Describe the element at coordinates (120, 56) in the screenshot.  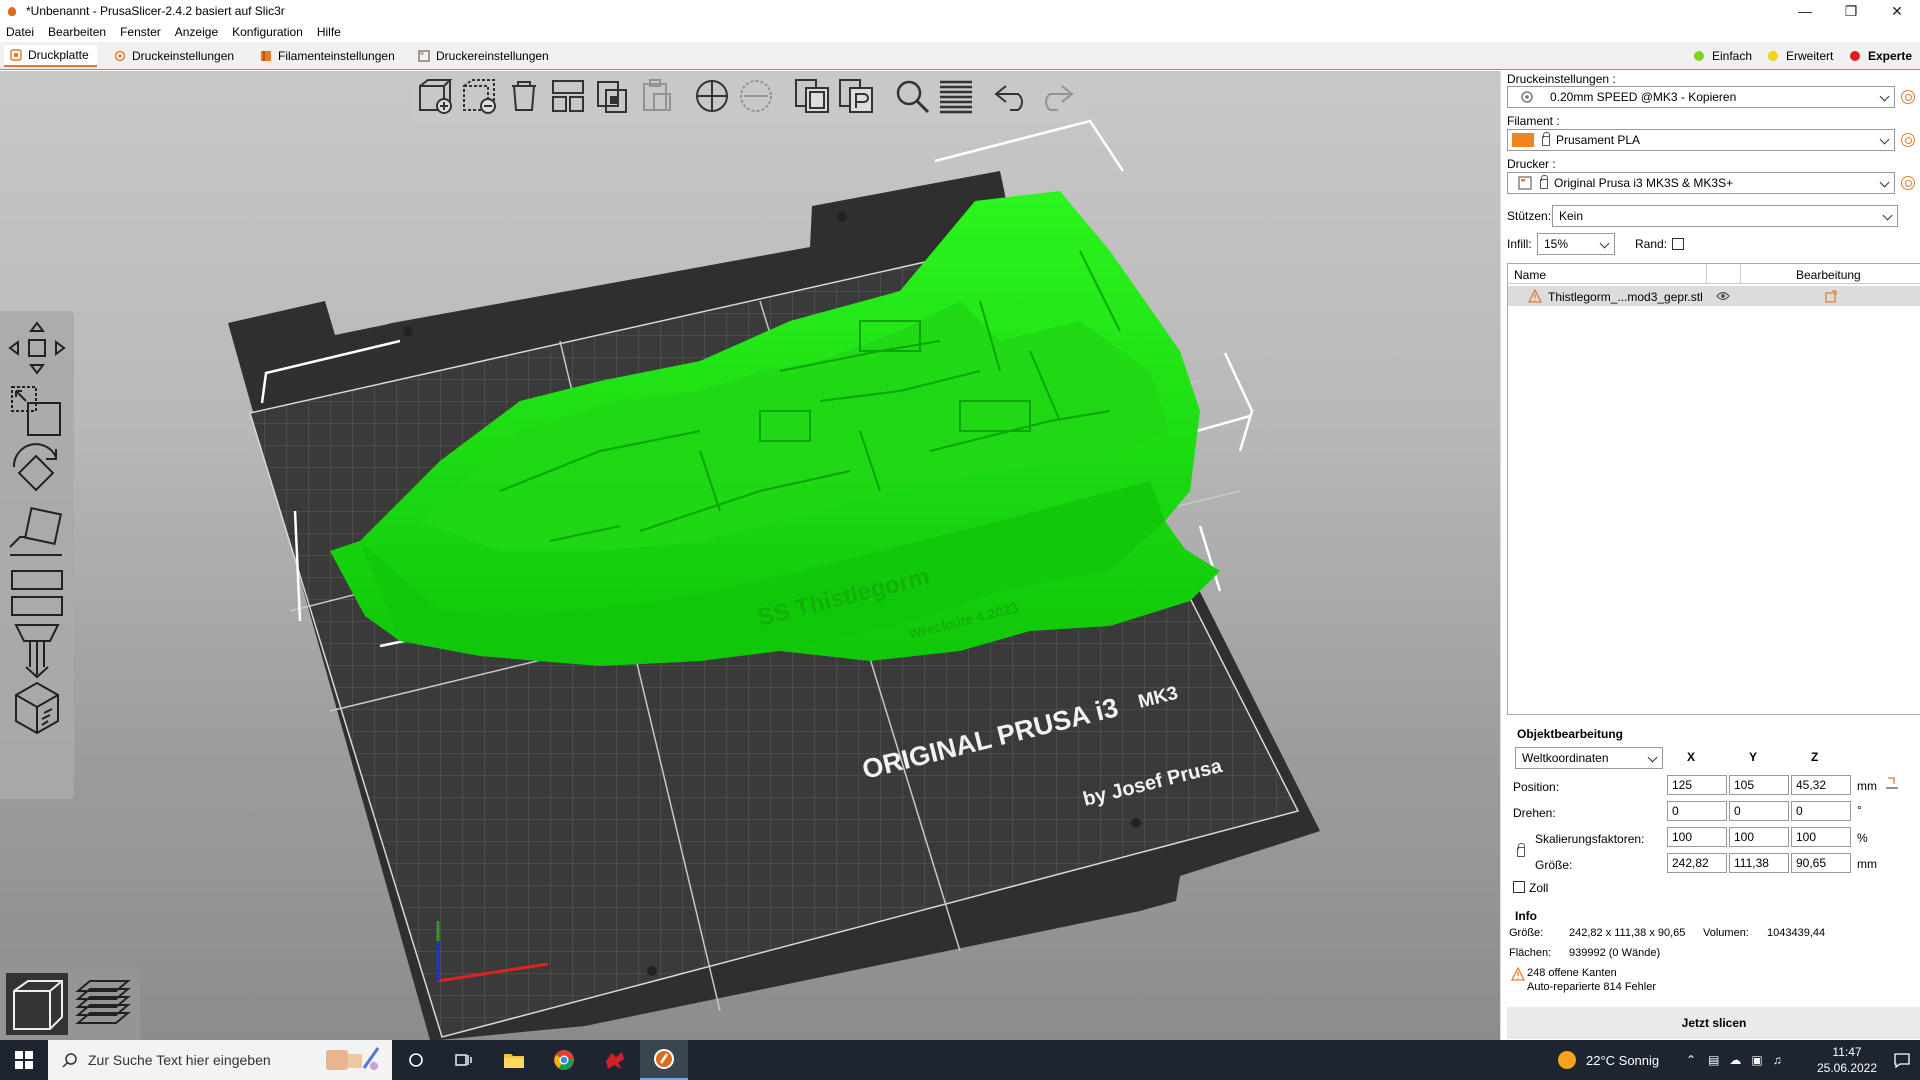
I see `print-settings-icon` at that location.